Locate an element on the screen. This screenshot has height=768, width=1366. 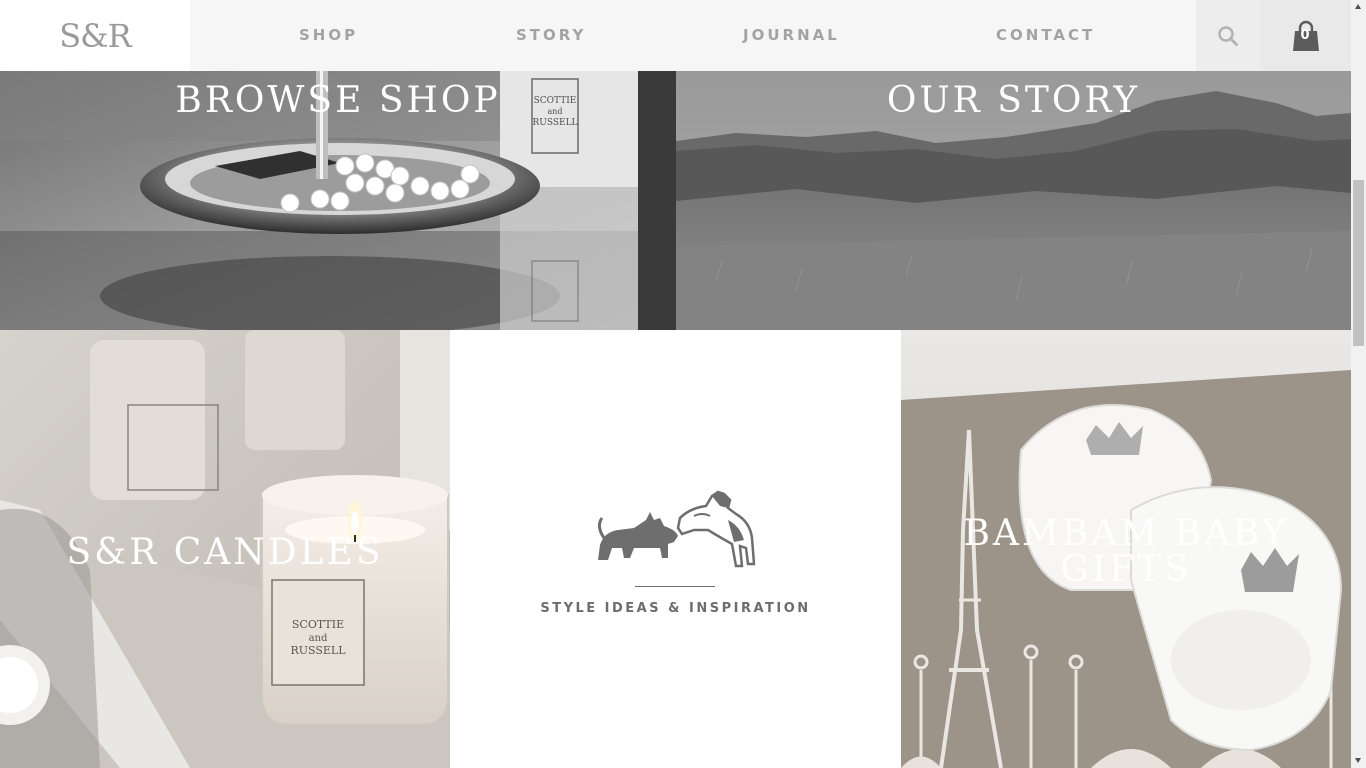
baby-gifts-title-line2: GIFTS is located at coordinates (1126, 569).